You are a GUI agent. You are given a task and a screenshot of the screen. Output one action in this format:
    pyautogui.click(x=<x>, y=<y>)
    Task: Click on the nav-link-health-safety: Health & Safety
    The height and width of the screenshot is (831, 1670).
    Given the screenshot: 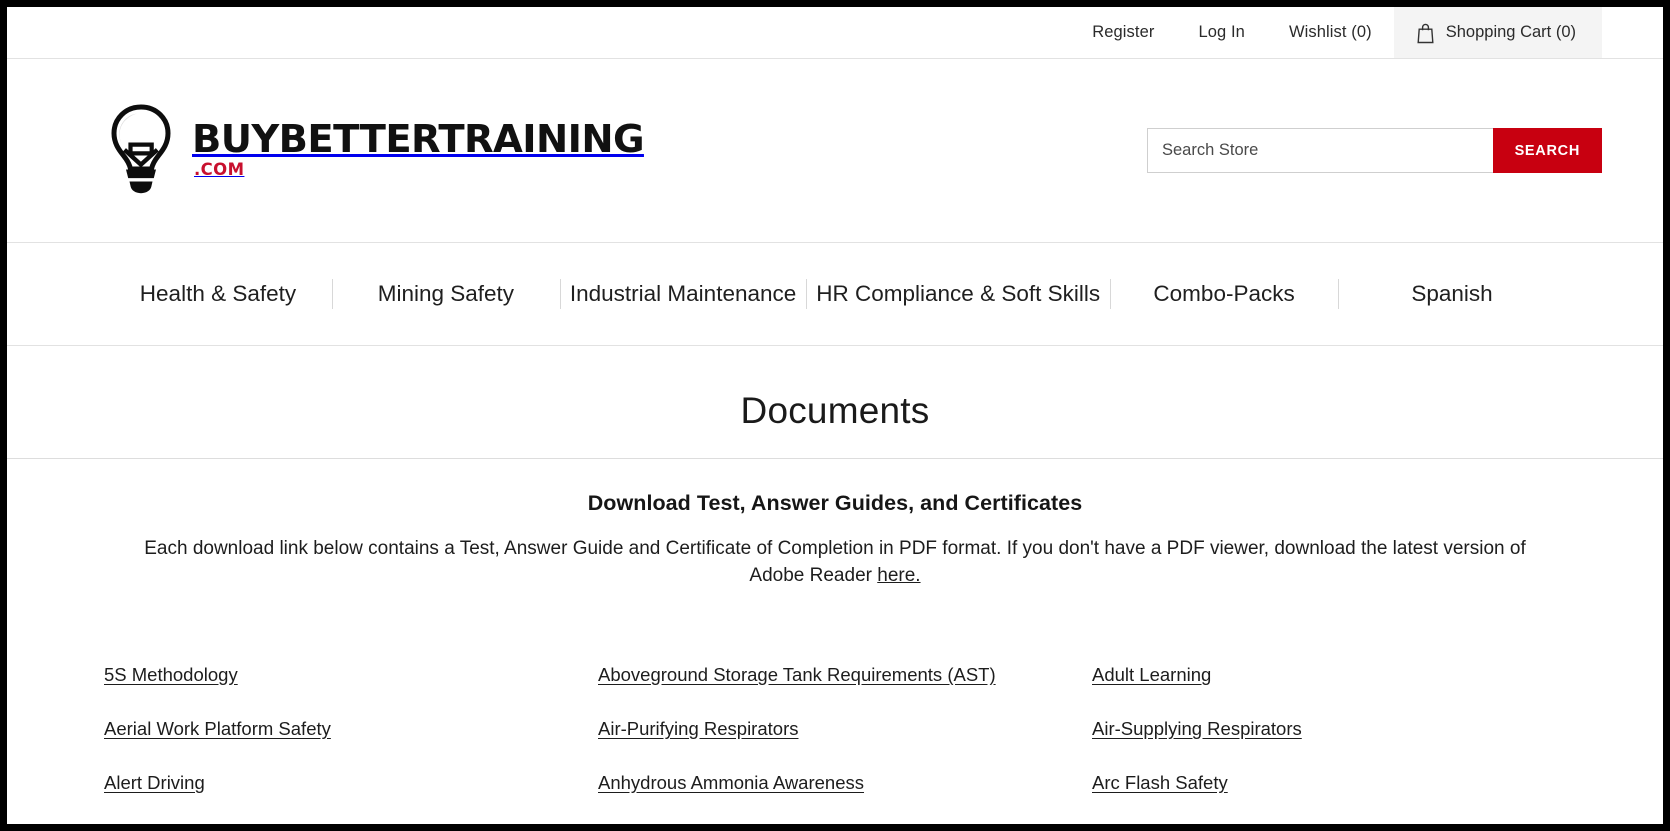 What is the action you would take?
    pyautogui.click(x=218, y=294)
    